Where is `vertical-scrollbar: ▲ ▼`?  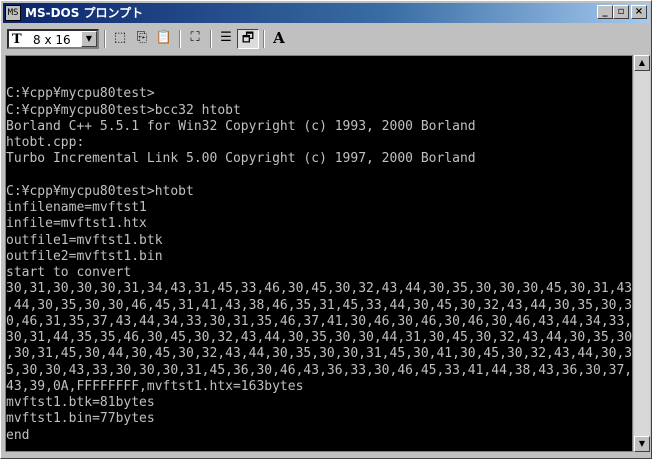 vertical-scrollbar: ▲ ▼ is located at coordinates (642, 253).